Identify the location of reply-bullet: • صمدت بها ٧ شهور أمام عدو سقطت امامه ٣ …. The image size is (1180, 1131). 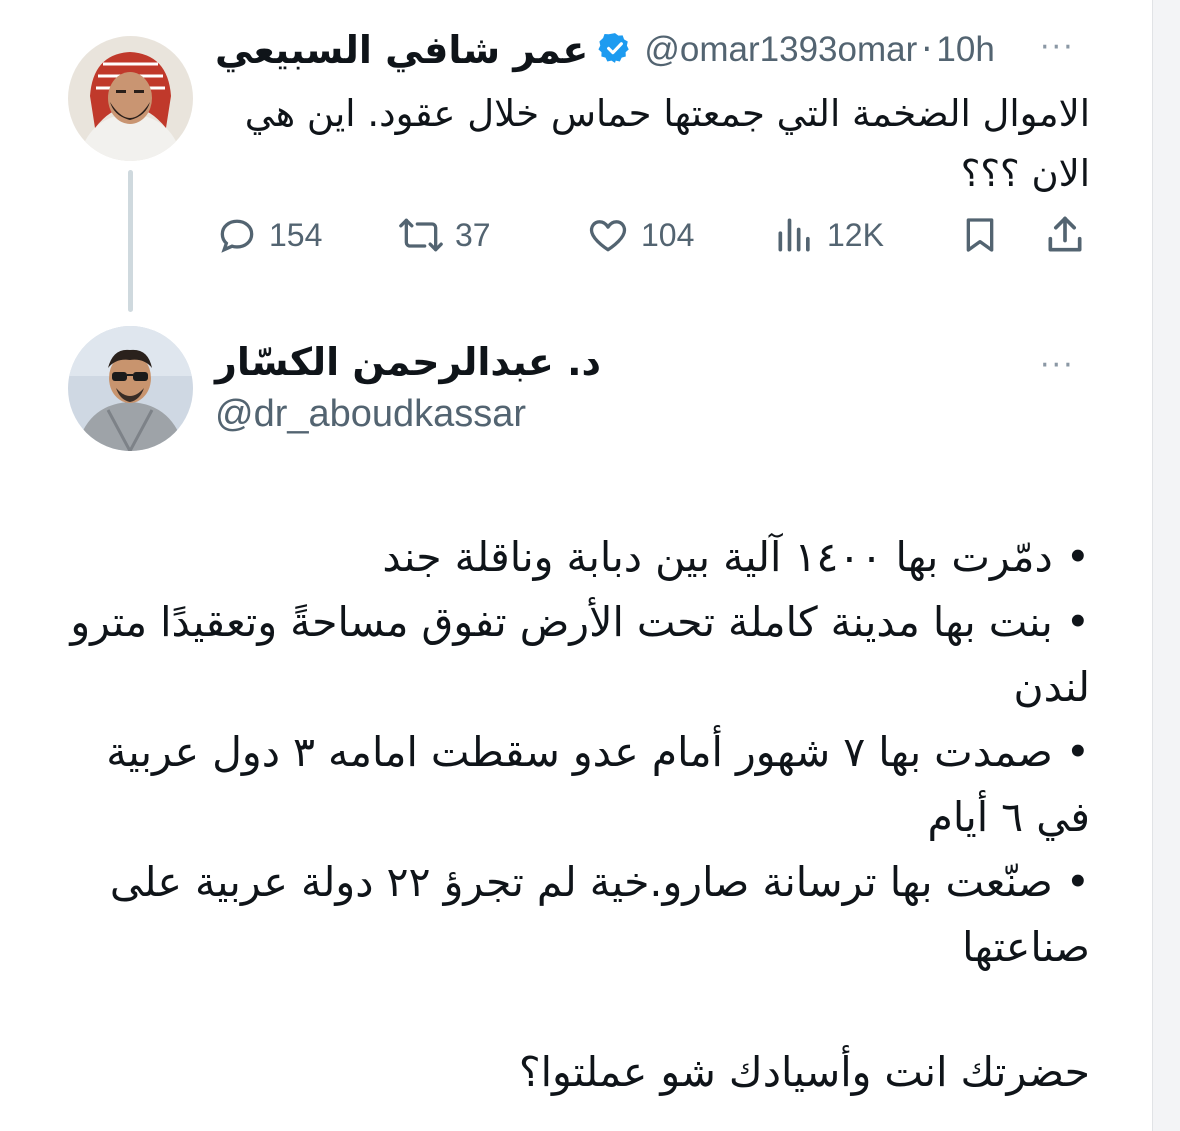
(598, 784).